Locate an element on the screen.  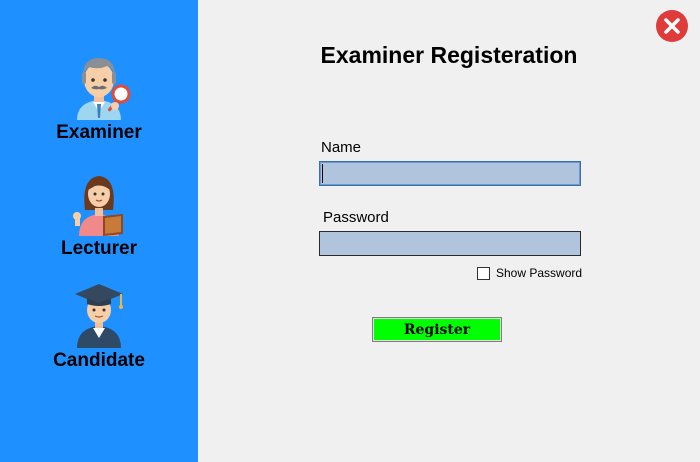
show-password-toggle: Show Password is located at coordinates (529, 273).